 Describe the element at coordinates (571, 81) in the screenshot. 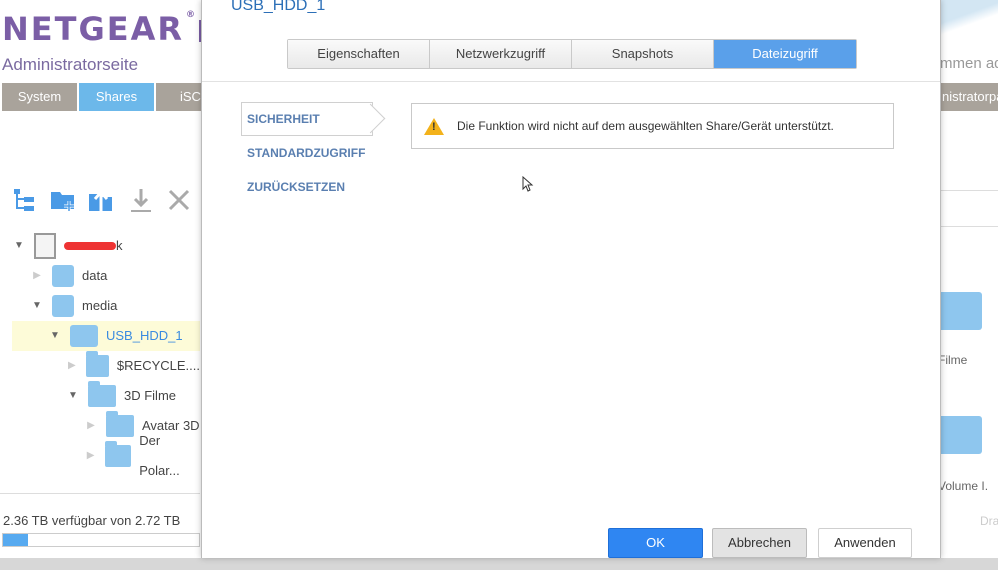

I see `dialog-divider` at that location.